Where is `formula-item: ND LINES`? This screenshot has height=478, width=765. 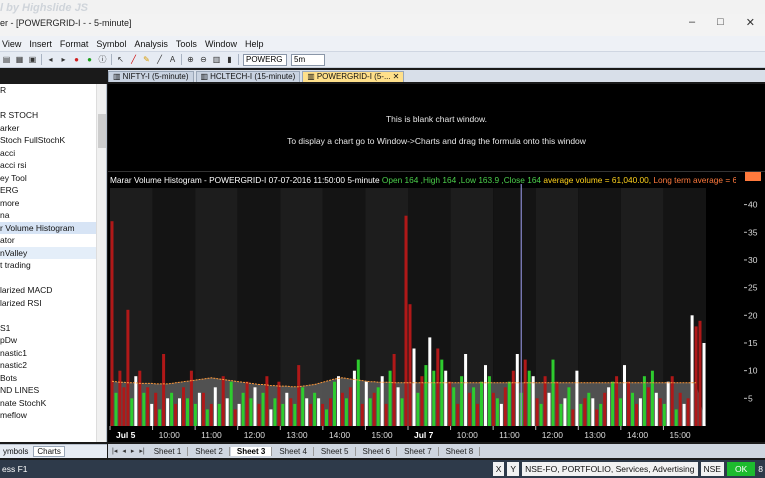 formula-item: ND LINES is located at coordinates (53, 390).